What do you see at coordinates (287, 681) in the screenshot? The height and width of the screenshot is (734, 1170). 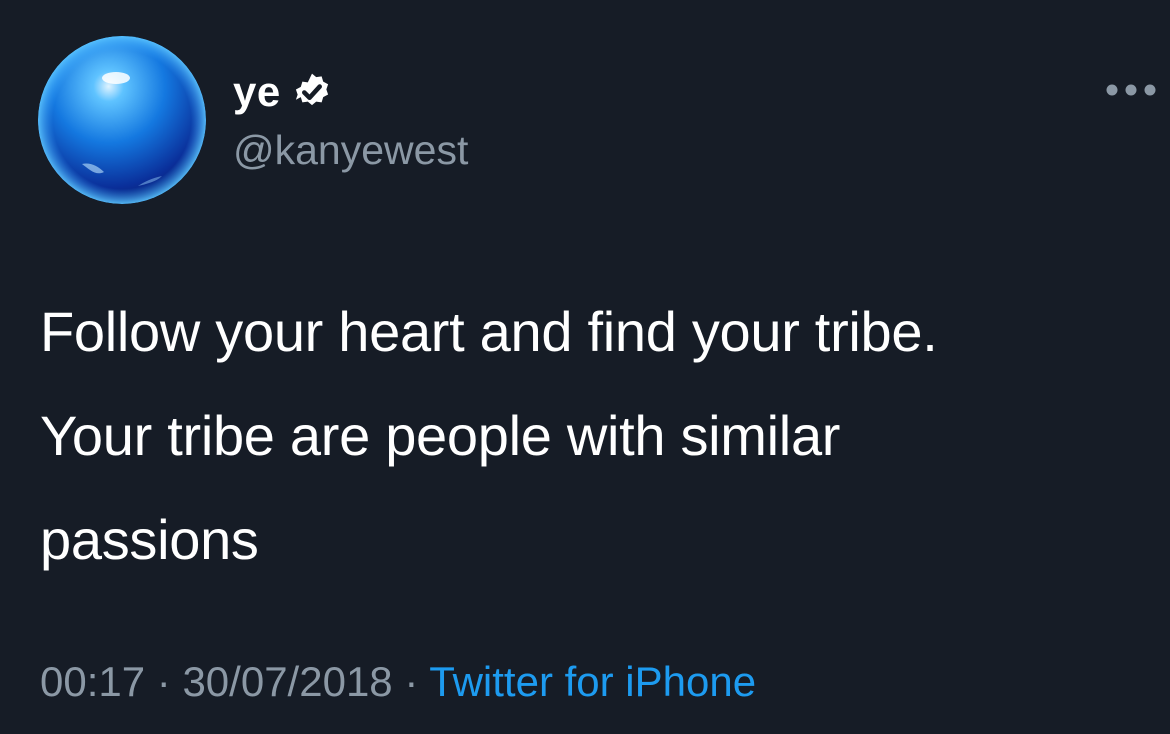 I see `tweet-date: 30/07/2018` at bounding box center [287, 681].